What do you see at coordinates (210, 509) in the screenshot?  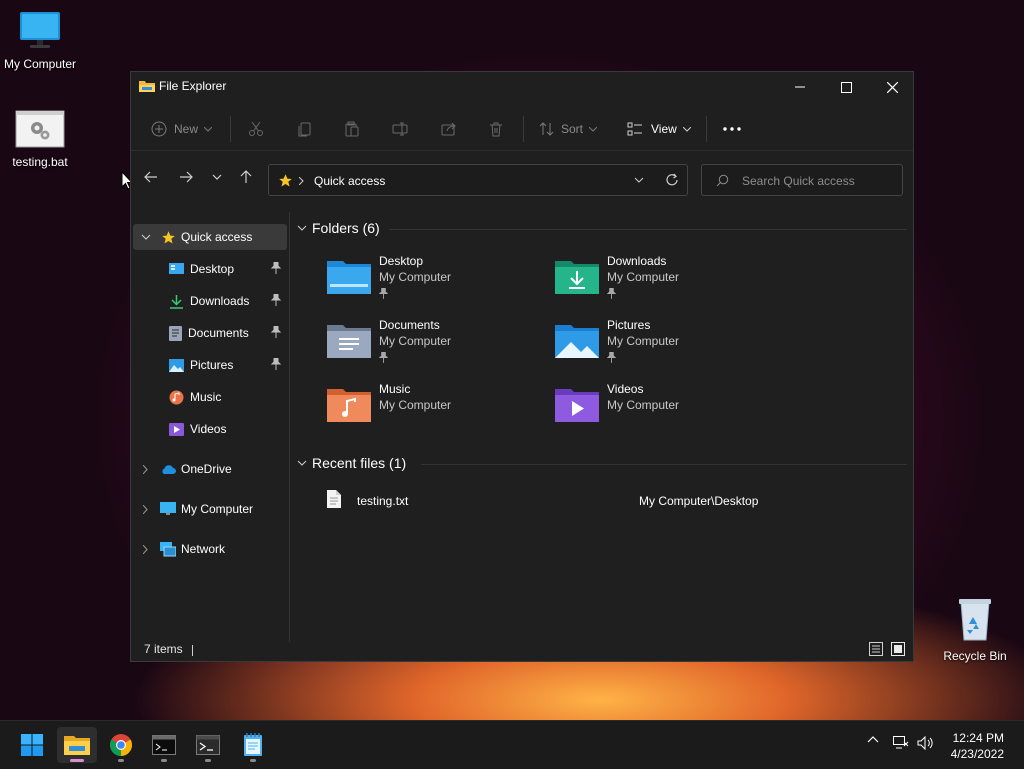 I see `sidebar-item-my-computer: My Computer` at bounding box center [210, 509].